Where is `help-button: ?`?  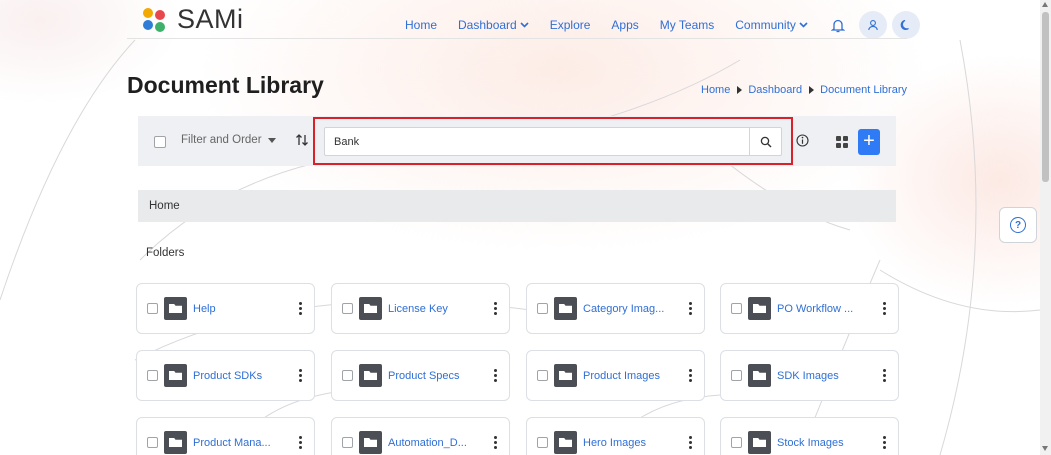
help-button: ? is located at coordinates (1018, 225).